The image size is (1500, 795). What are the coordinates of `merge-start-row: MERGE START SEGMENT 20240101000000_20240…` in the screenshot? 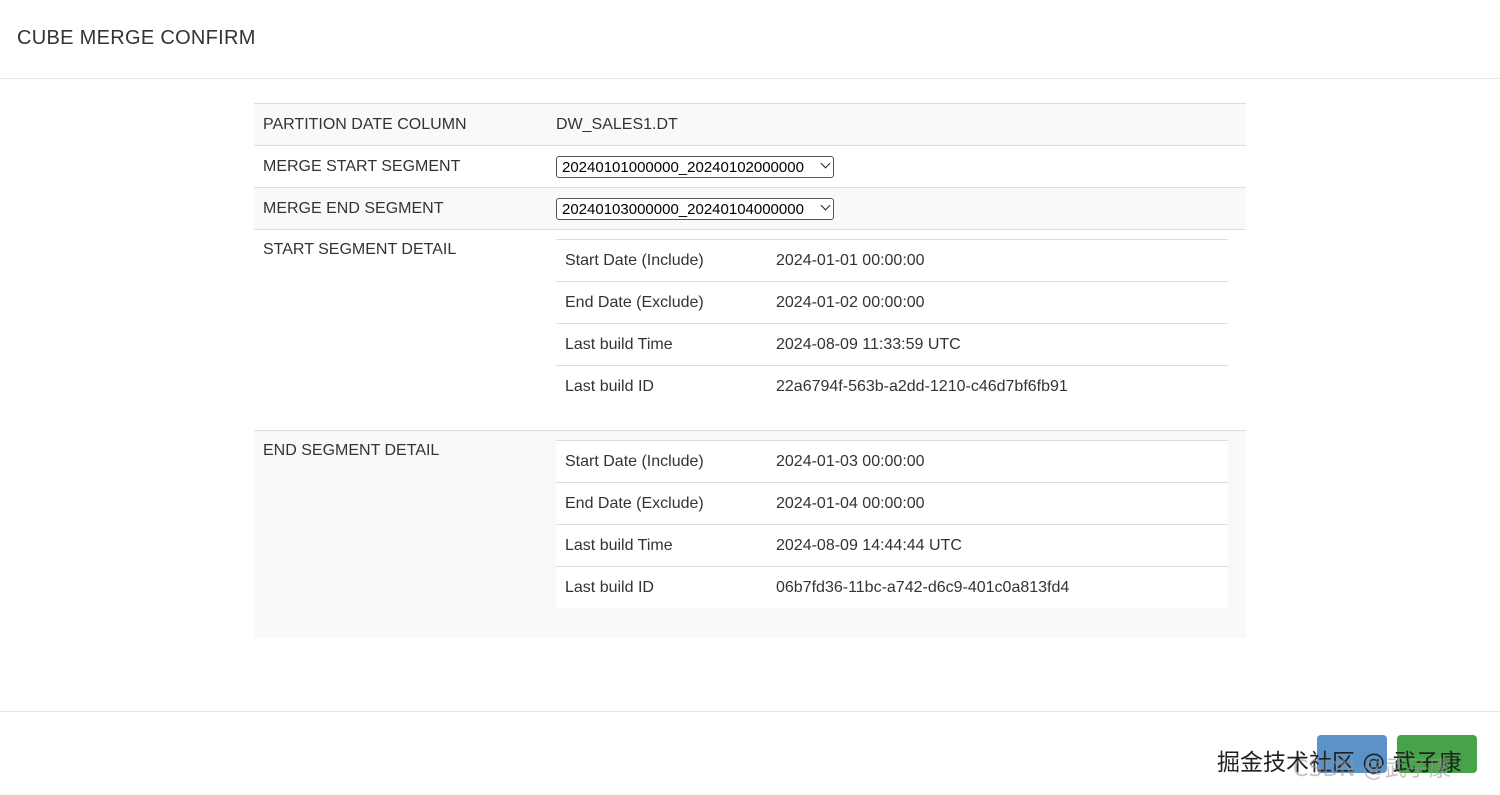 It's located at (750, 166).